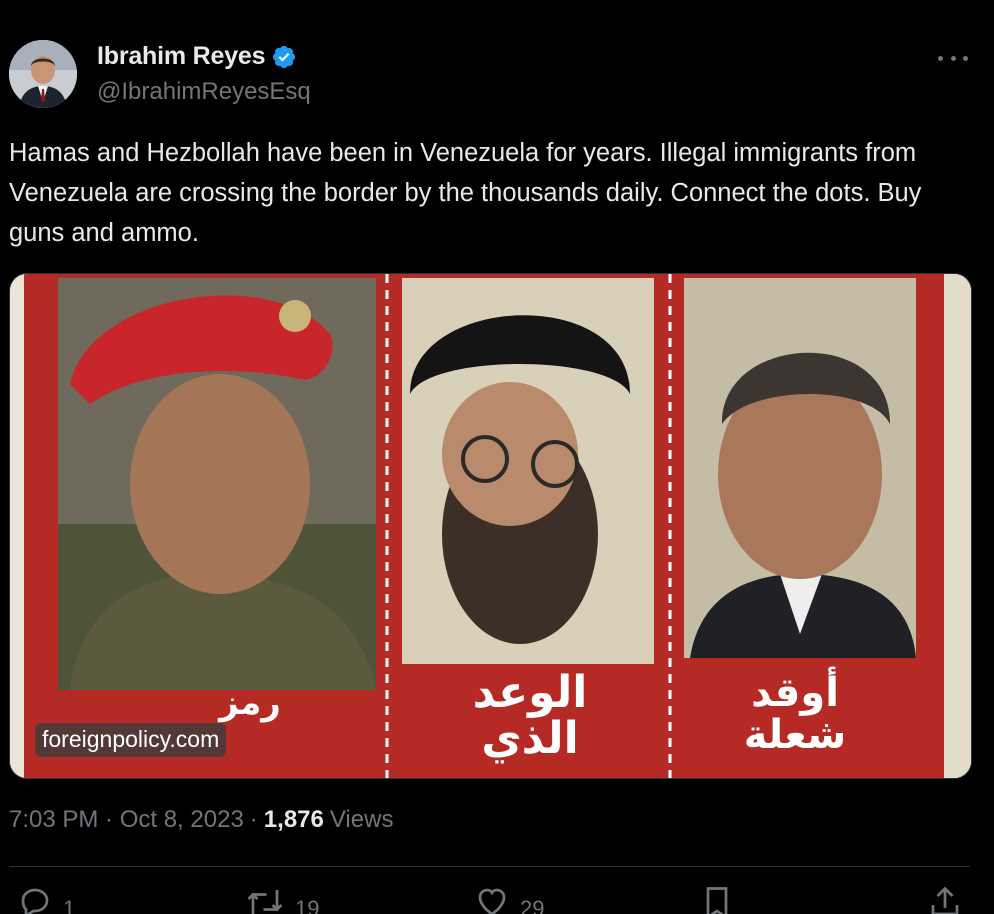 This screenshot has height=914, width=994. I want to click on poster-caption-right: أوقد شعلة, so click(795, 714).